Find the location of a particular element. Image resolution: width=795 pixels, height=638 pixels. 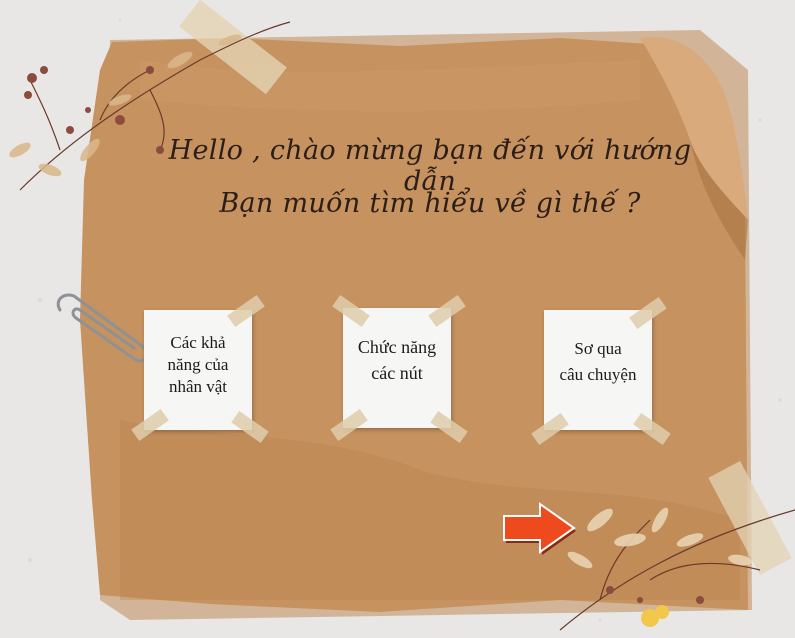

note-label-line: năng của is located at coordinates (198, 364).